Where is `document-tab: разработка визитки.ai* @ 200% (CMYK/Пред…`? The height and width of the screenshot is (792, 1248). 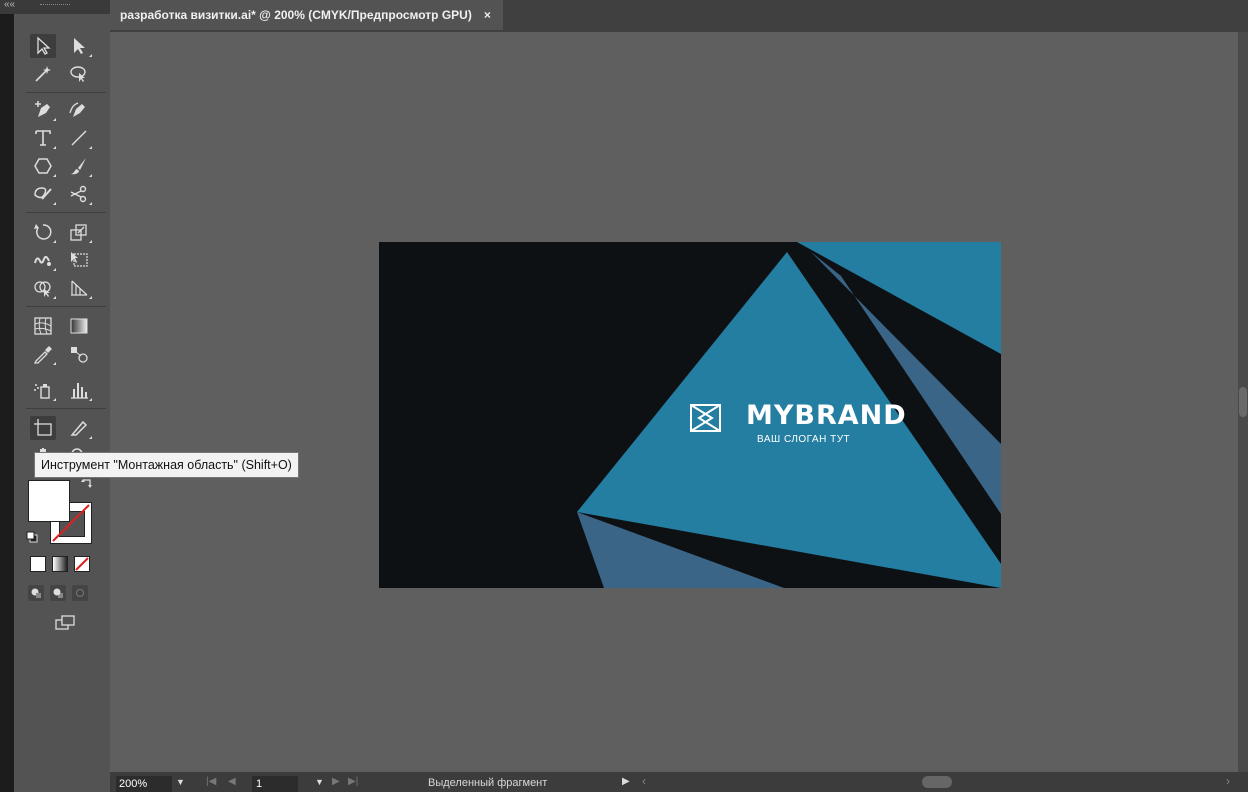
document-tab: разработка визитки.ai* @ 200% (CMYK/Пред… is located at coordinates (306, 15).